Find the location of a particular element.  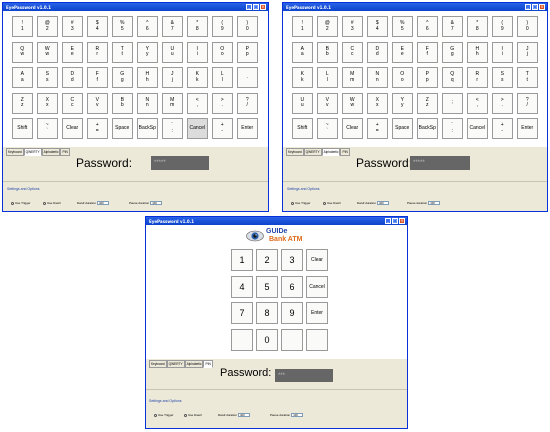

key--: ~ ` is located at coordinates (327, 128).